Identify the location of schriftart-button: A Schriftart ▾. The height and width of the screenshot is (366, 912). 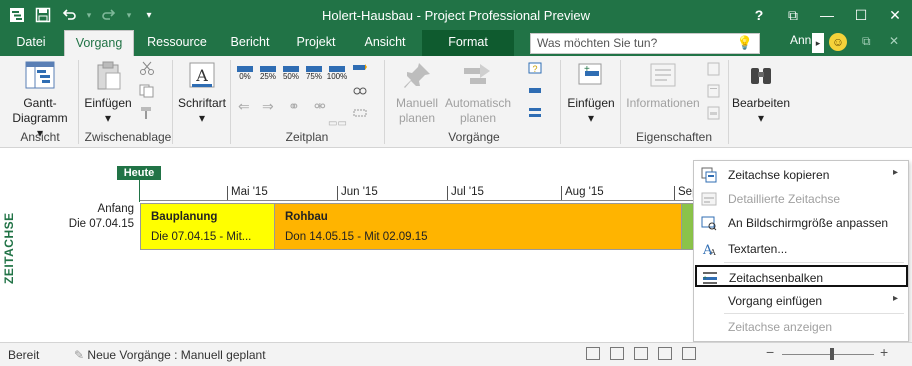
(202, 92).